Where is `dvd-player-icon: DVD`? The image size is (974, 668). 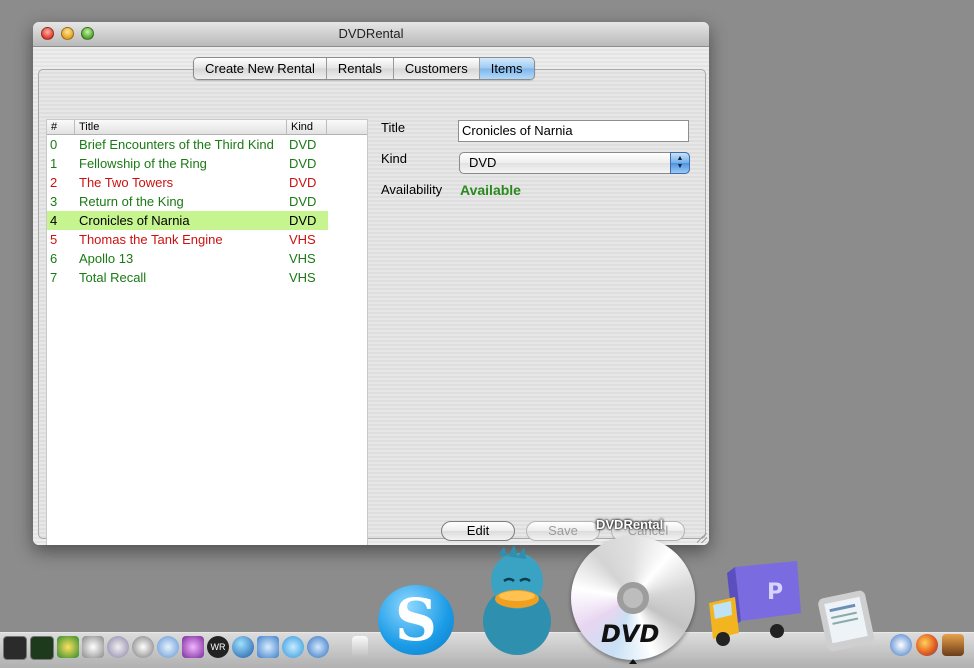 dvd-player-icon: DVD is located at coordinates (633, 598).